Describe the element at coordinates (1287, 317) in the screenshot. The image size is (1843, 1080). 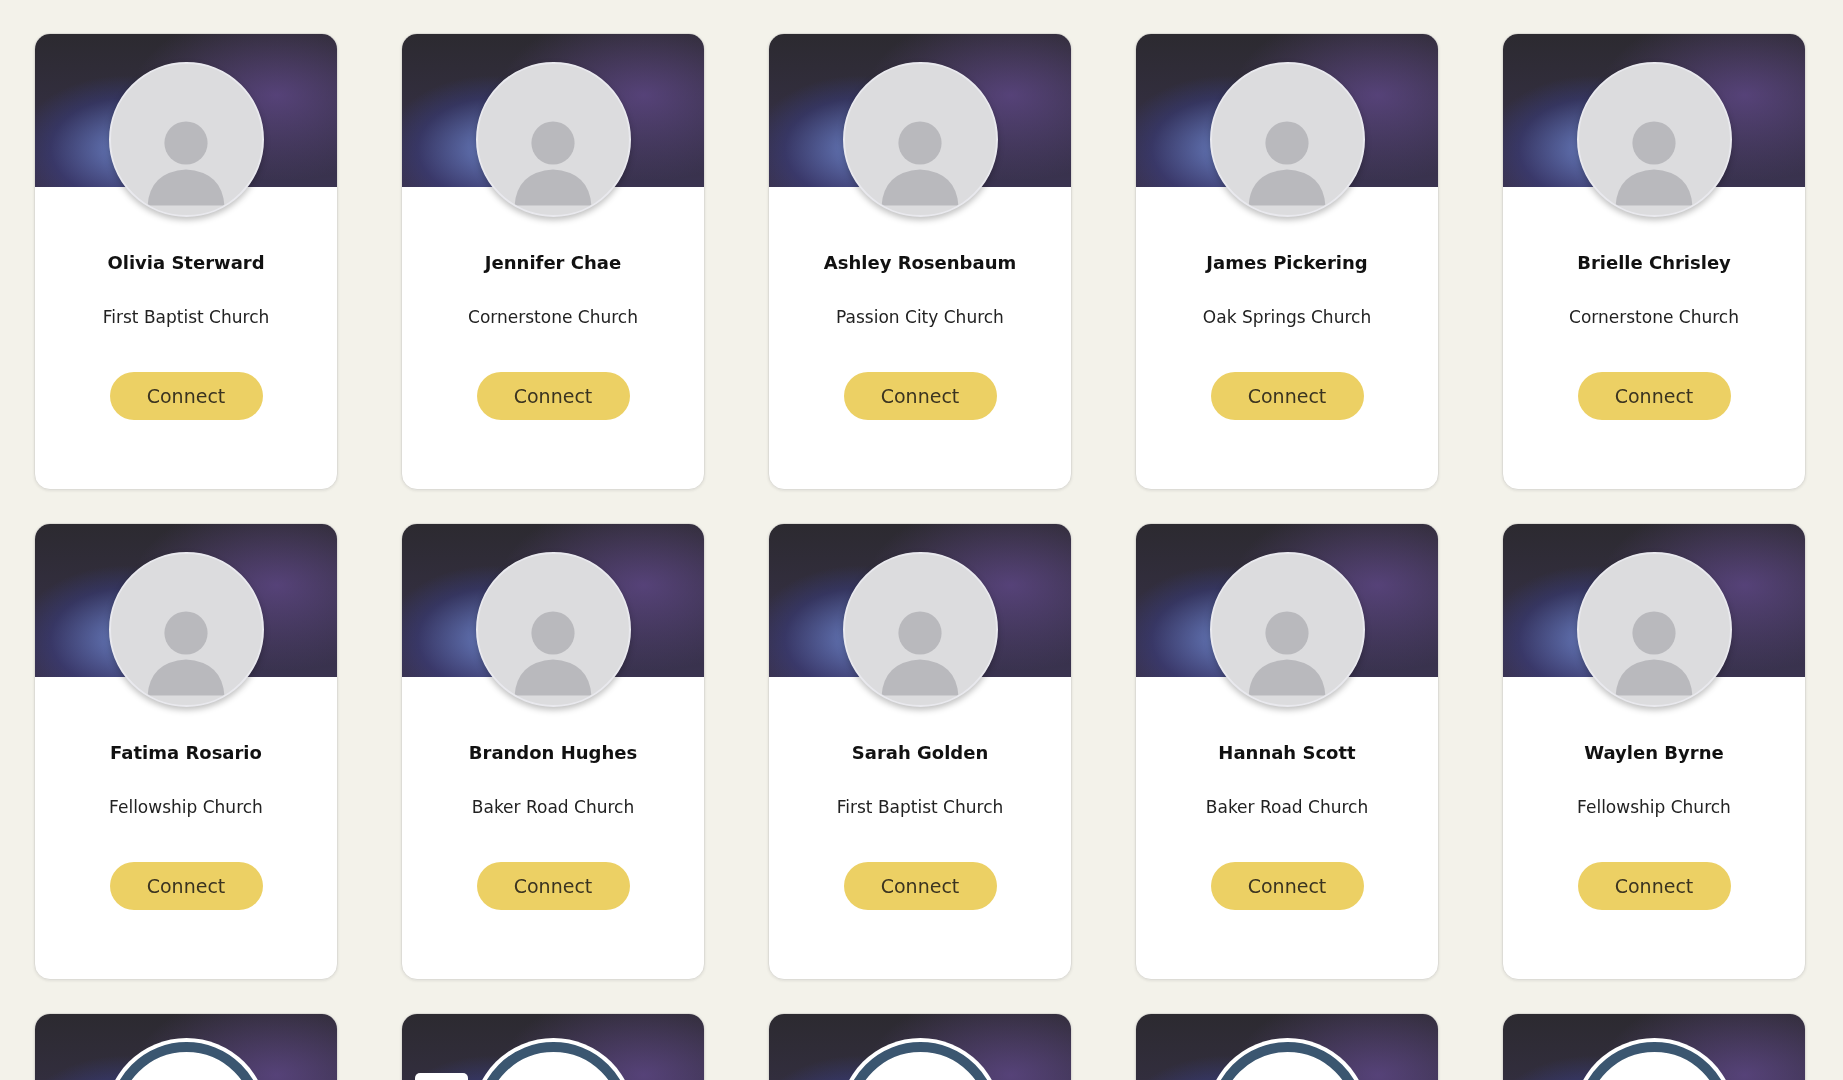
I see `church-name: Oak Springs Church` at that location.